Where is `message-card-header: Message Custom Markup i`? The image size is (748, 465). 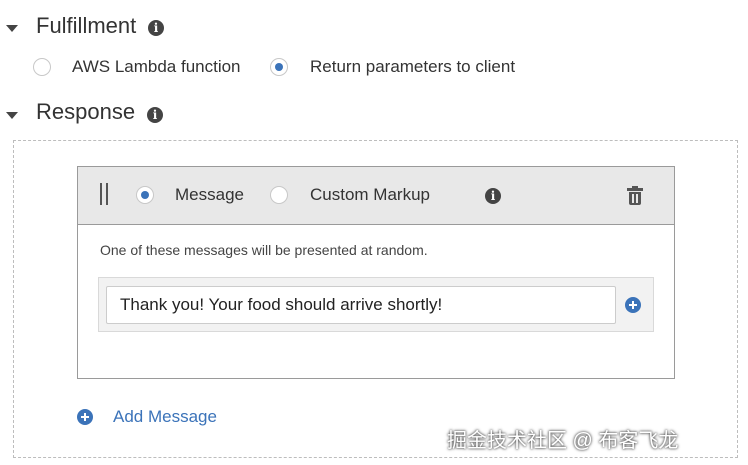
message-card-header: Message Custom Markup i is located at coordinates (376, 196).